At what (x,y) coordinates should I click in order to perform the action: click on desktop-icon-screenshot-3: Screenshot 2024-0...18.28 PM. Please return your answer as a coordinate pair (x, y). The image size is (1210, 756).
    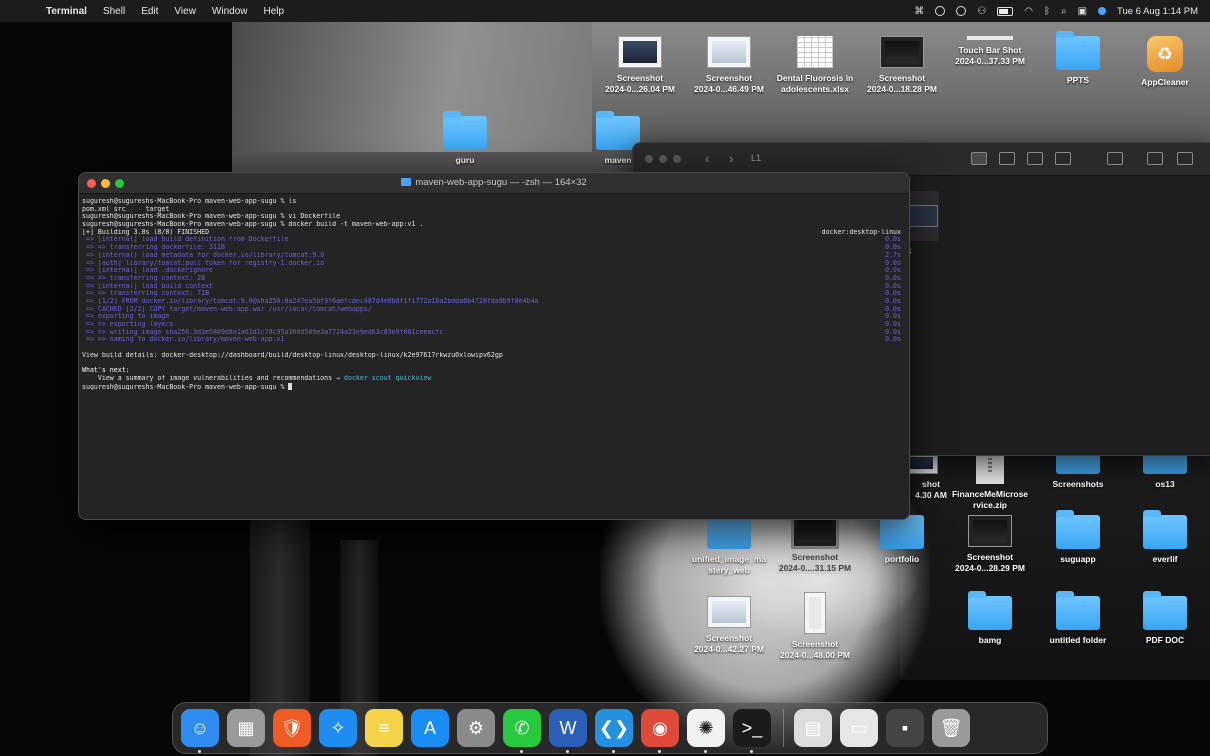
    Looking at the image, I should click on (902, 65).